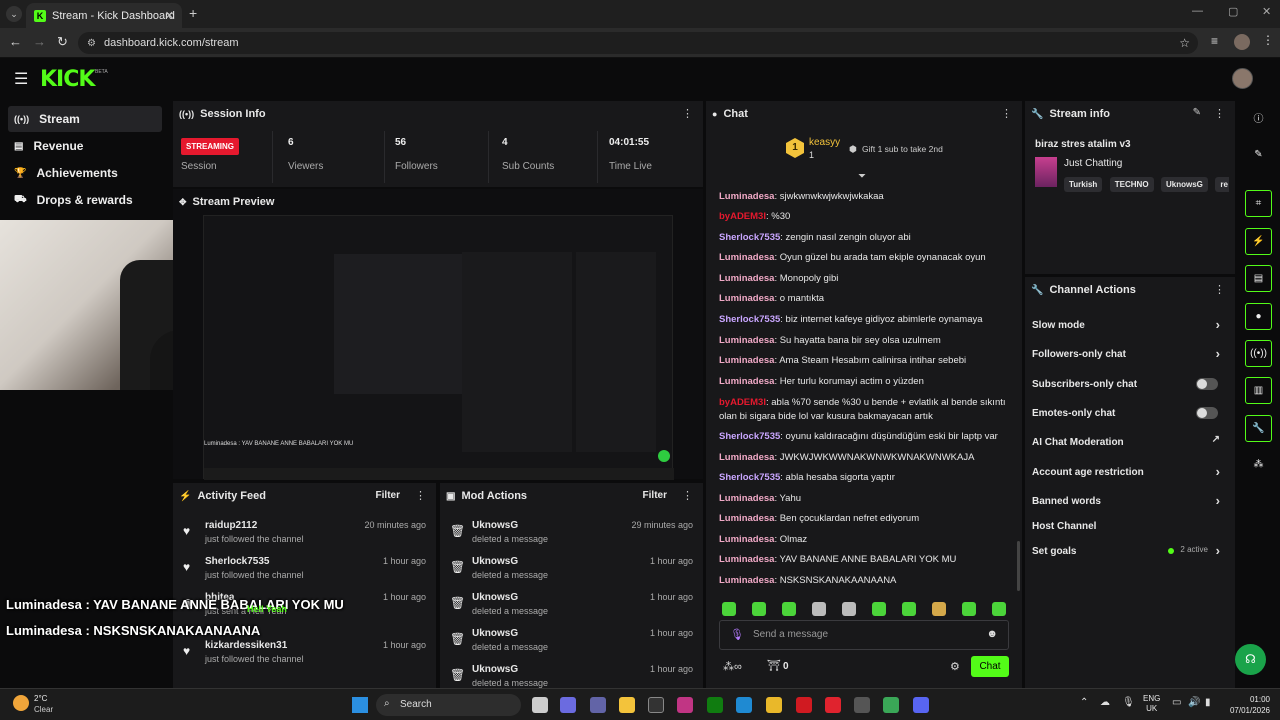 This screenshot has height=720, width=1280. Describe the element at coordinates (864, 635) in the screenshot. I see `chat-input: 🎙 Send a message ☻` at that location.